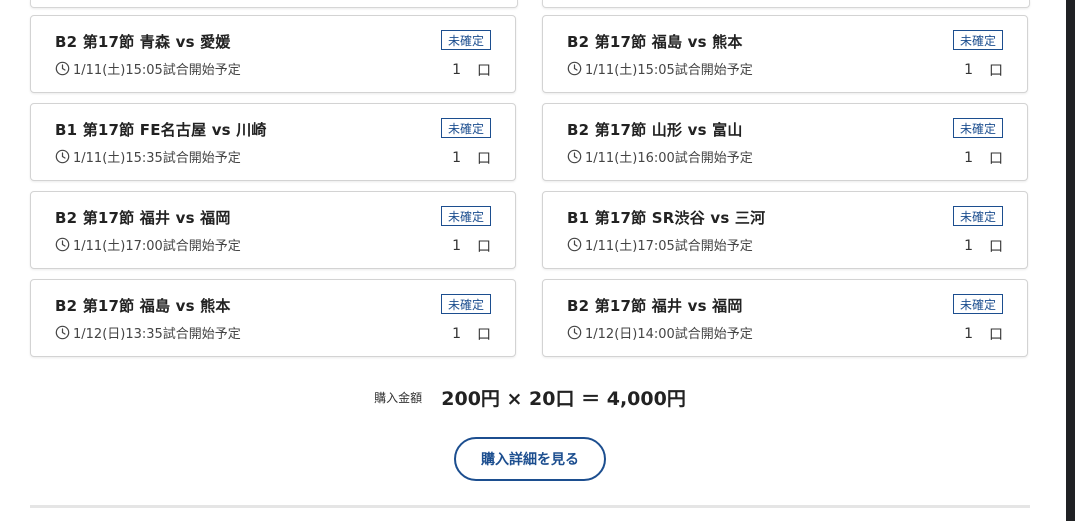  I want to click on kickoff-time: 1/12(日)14:00試合開始予定, so click(660, 332).